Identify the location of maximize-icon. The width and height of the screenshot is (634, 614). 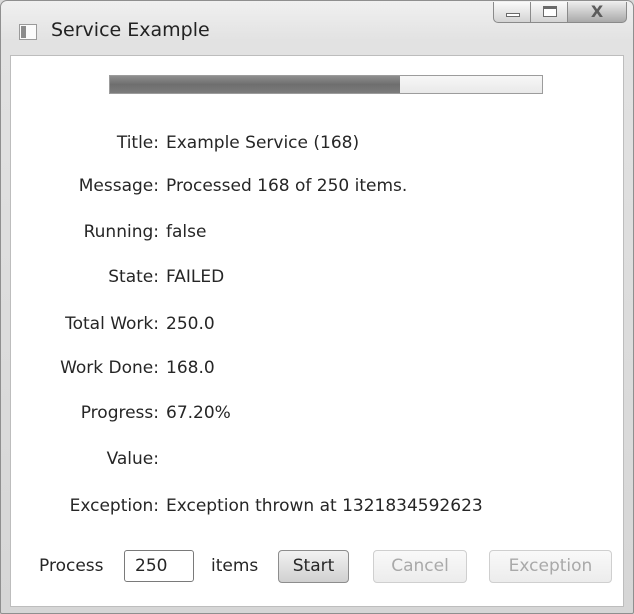
(550, 11).